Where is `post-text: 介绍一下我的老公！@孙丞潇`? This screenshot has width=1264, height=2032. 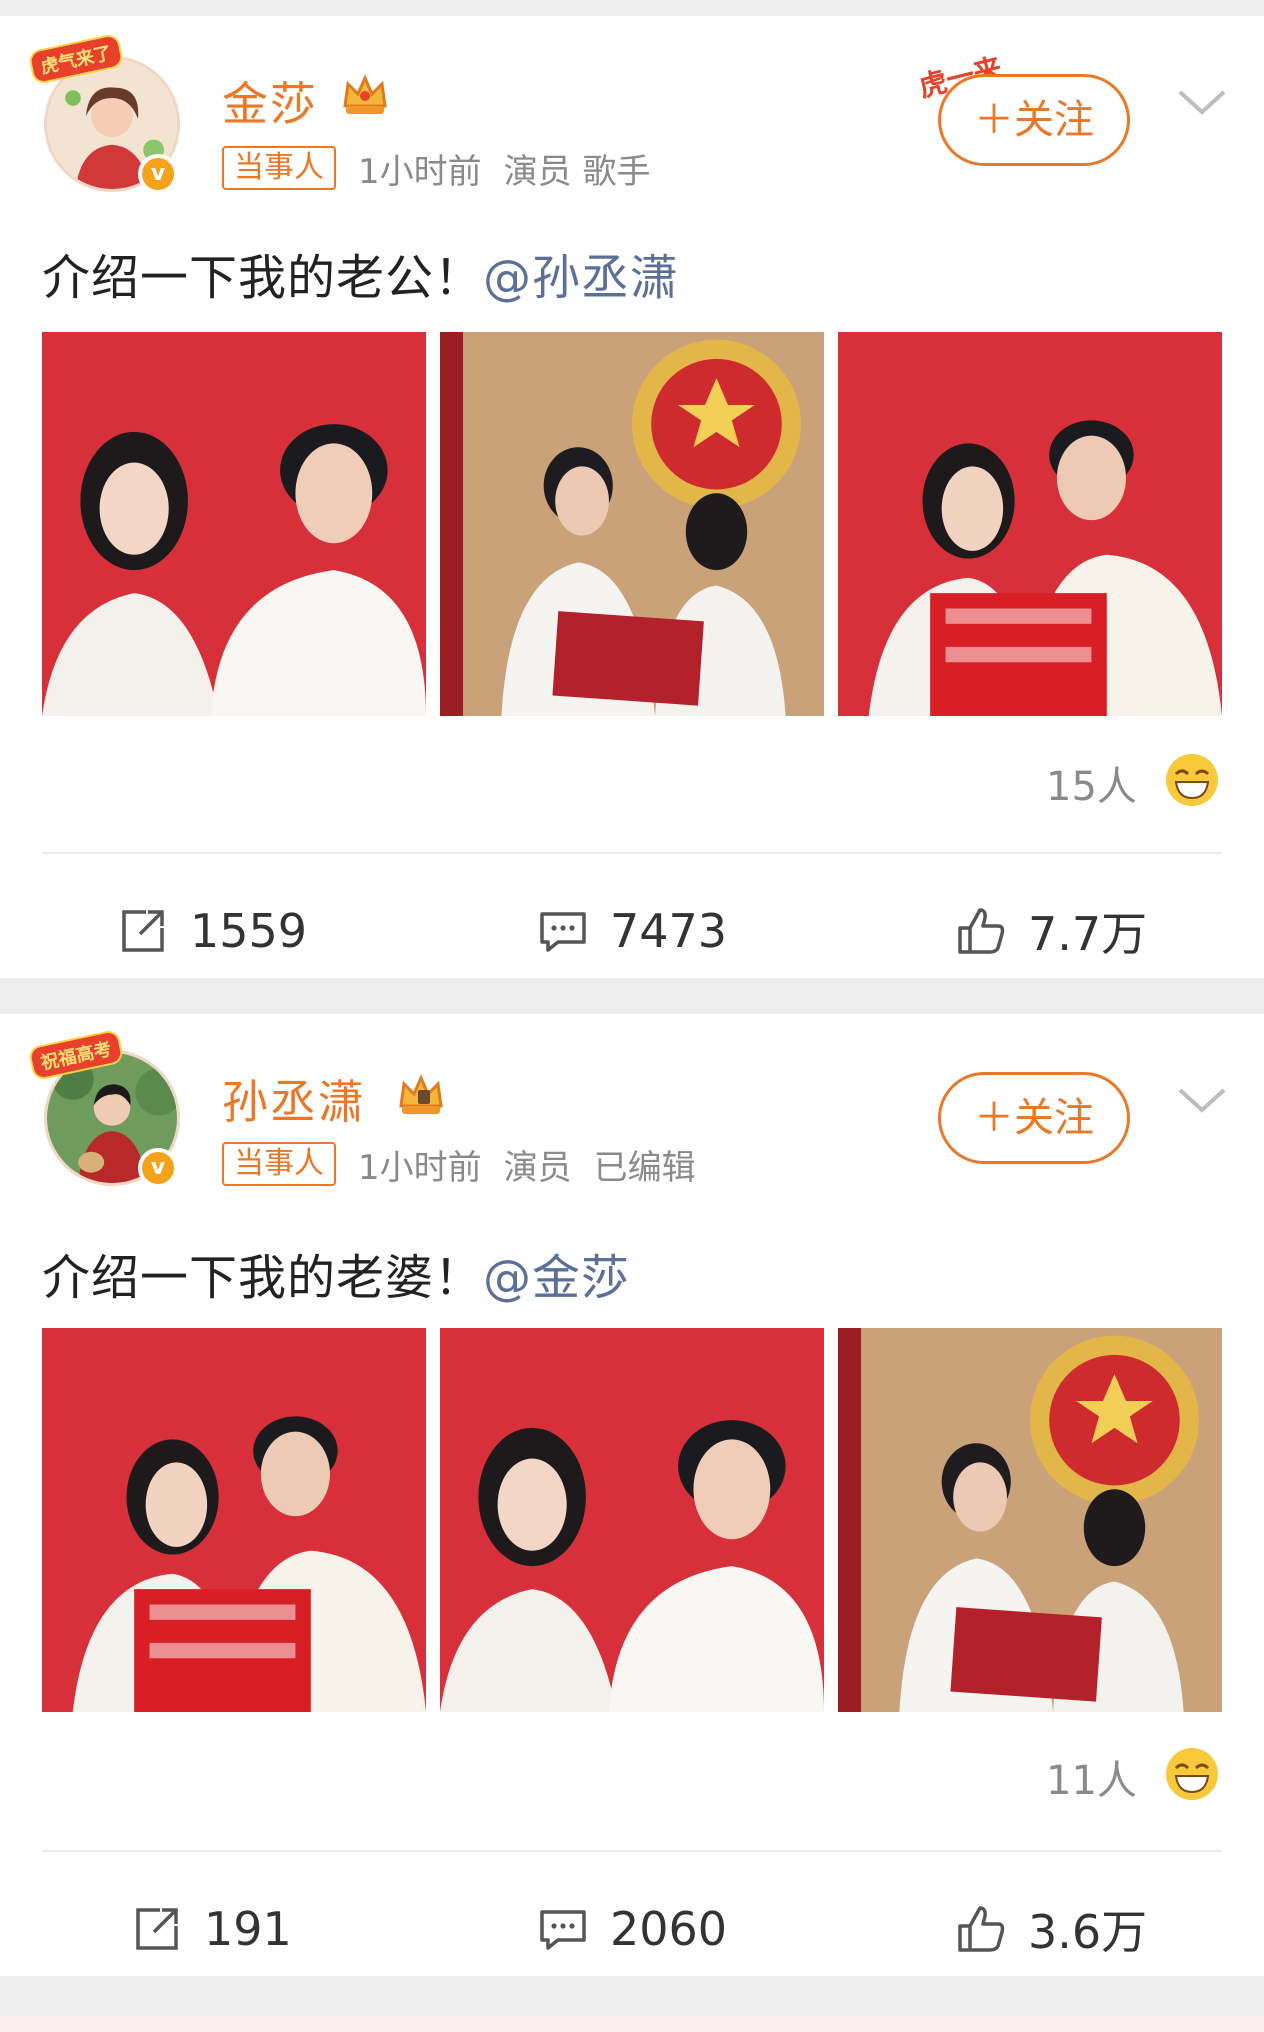 post-text: 介绍一下我的老公！@孙丞潇 is located at coordinates (360, 273).